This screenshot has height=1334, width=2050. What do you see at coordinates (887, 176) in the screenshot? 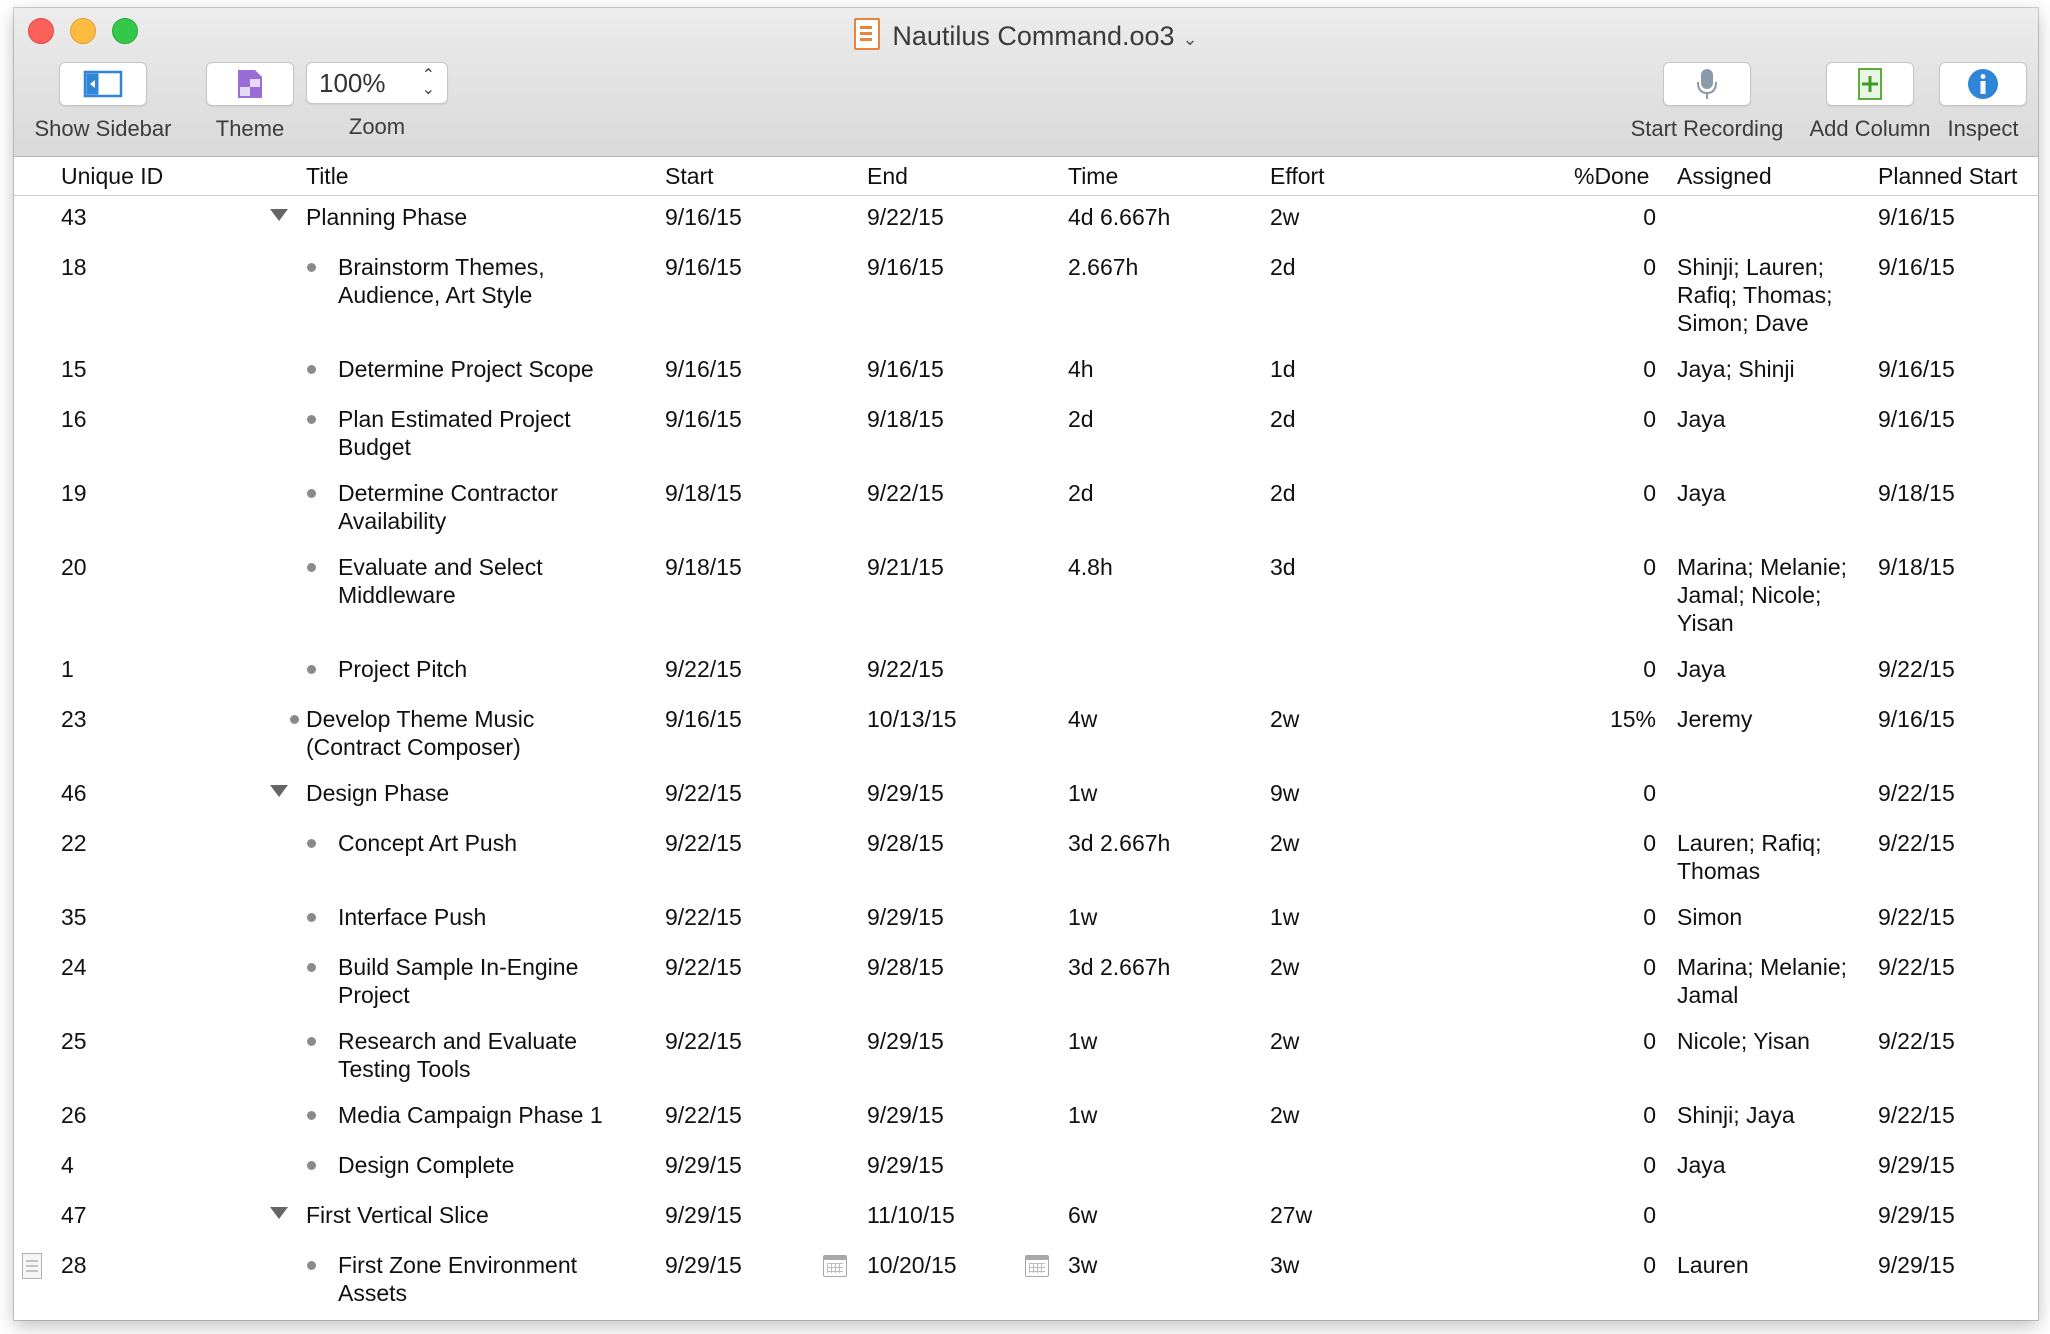
I see `column-header-end: End` at bounding box center [887, 176].